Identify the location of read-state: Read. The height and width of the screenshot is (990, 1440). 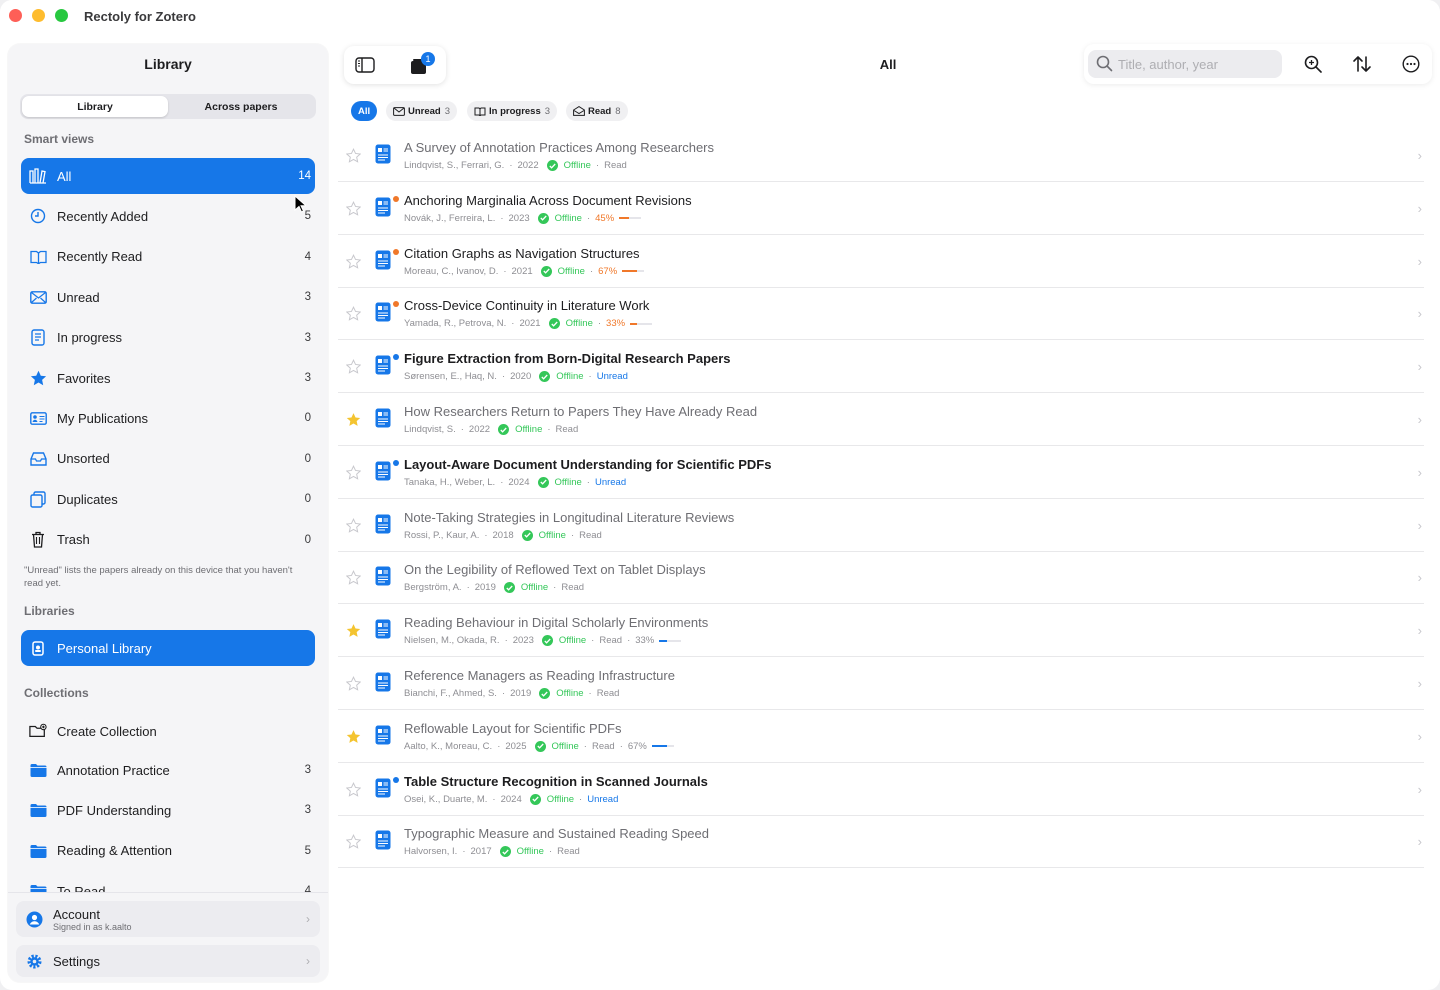
(567, 429).